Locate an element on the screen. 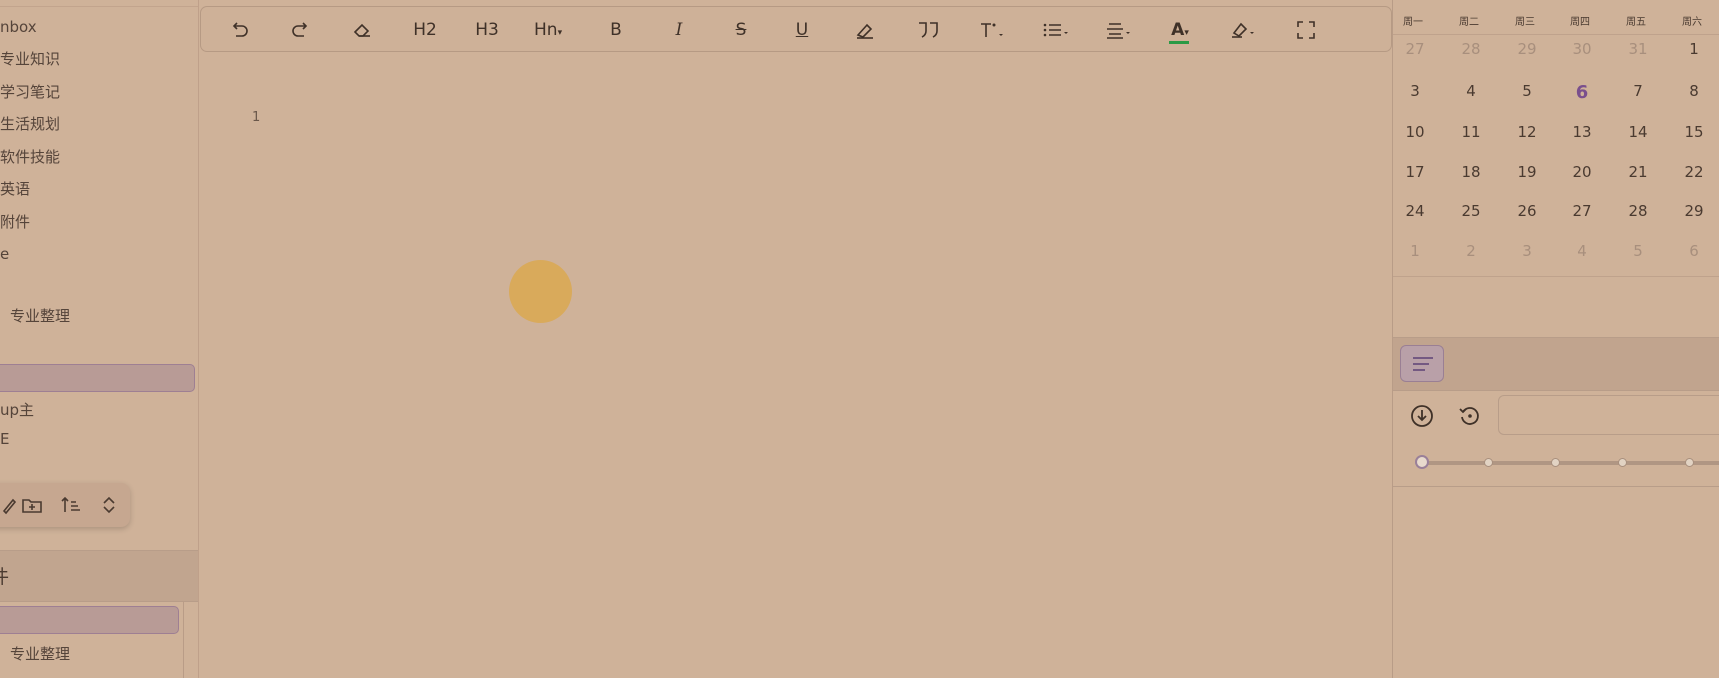 Image resolution: width=1719 pixels, height=678 pixels. eraser-icon is located at coordinates (362, 30).